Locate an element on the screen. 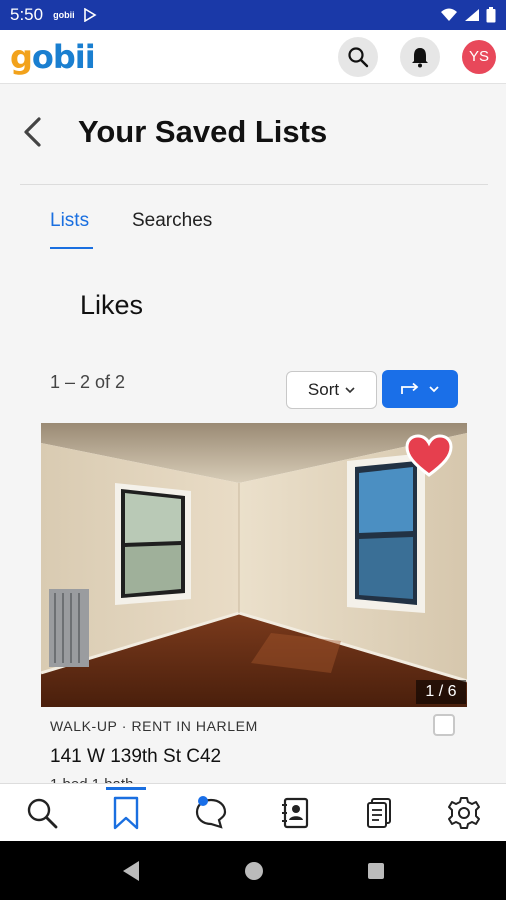 This screenshot has width=506, height=900. home-circle-icon is located at coordinates (254, 871).